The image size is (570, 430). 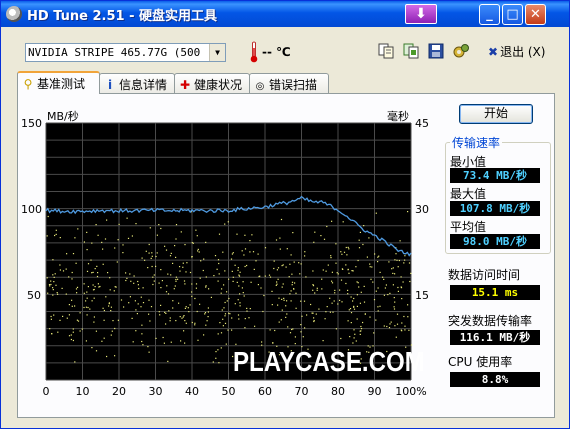 I want to click on tab-benchmark: ⚲ 基准测试, so click(x=58, y=82).